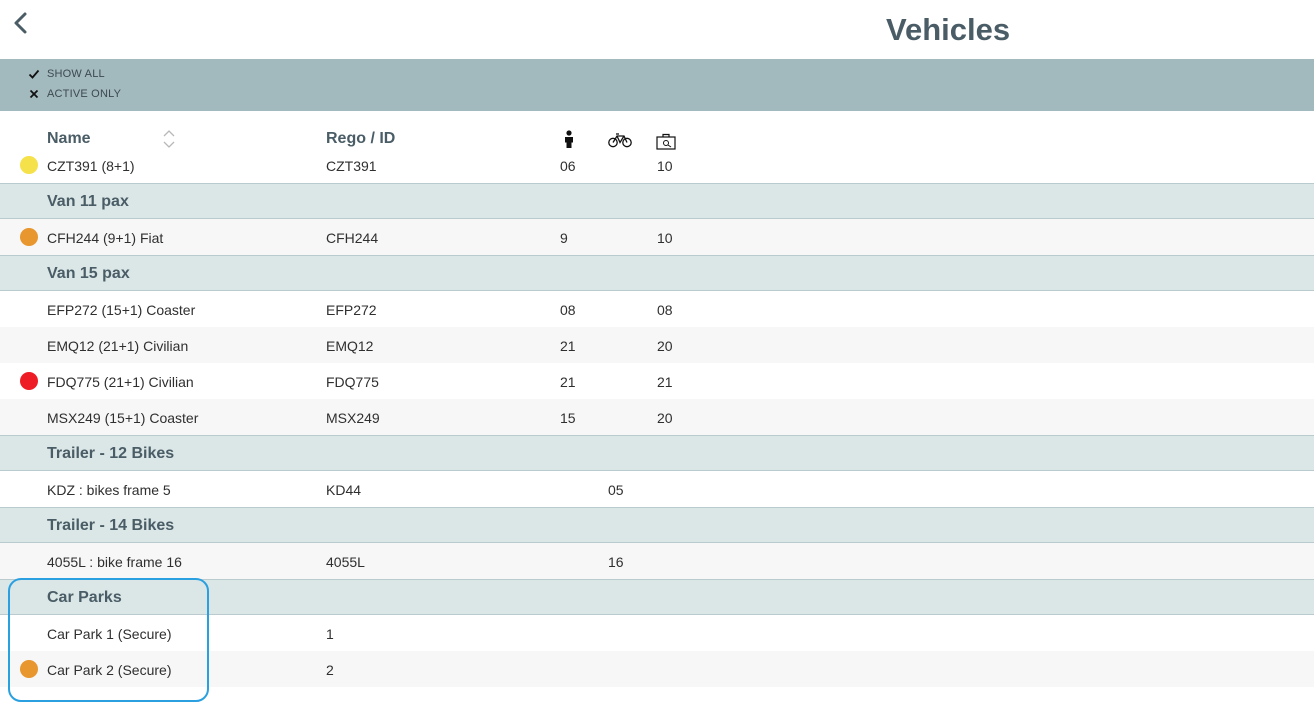 The height and width of the screenshot is (713, 1314). I want to click on group-header-label: Car Parks, so click(84, 597).